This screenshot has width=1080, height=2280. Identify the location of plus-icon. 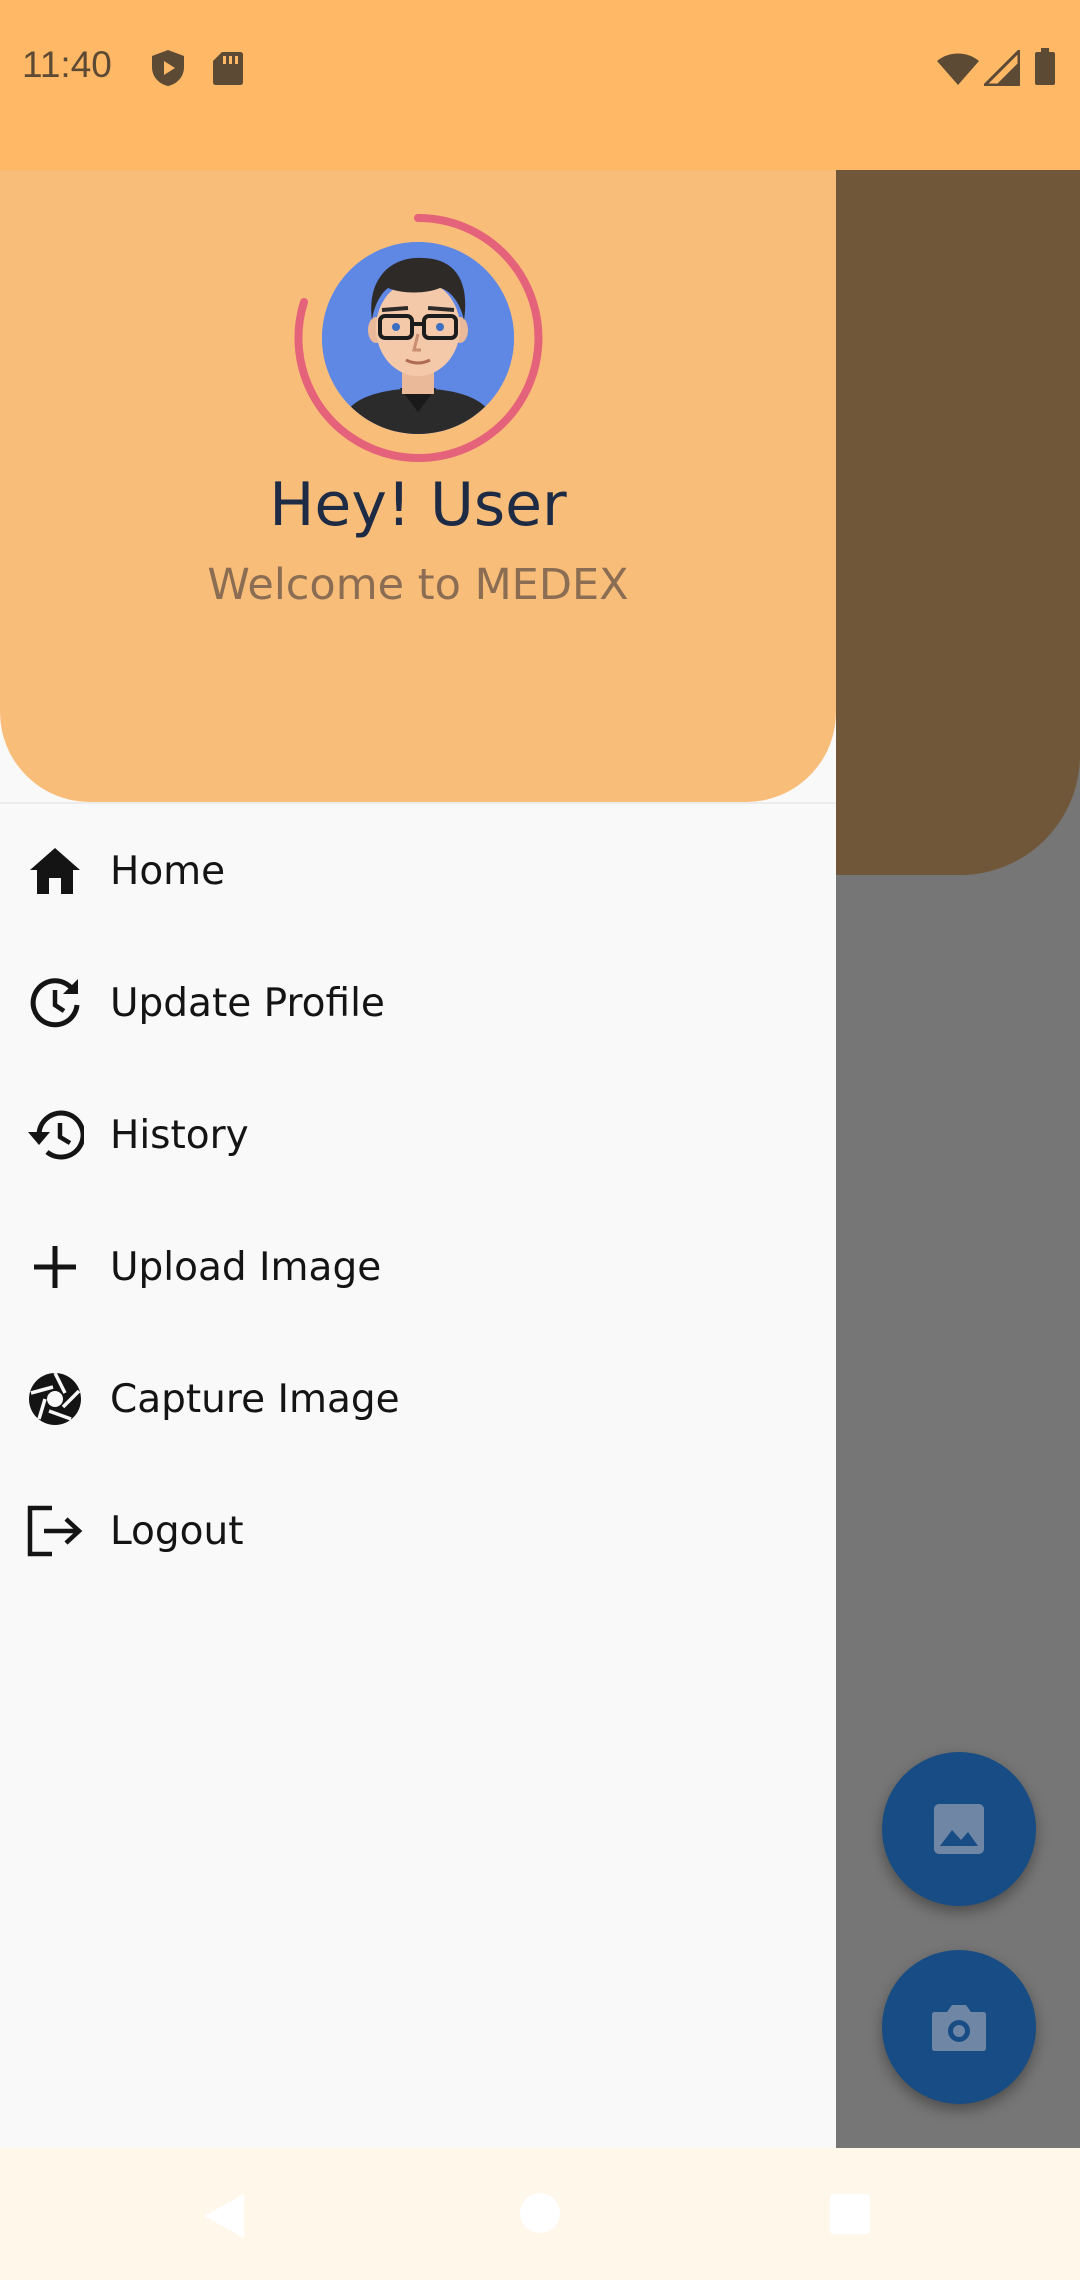
(55, 1267).